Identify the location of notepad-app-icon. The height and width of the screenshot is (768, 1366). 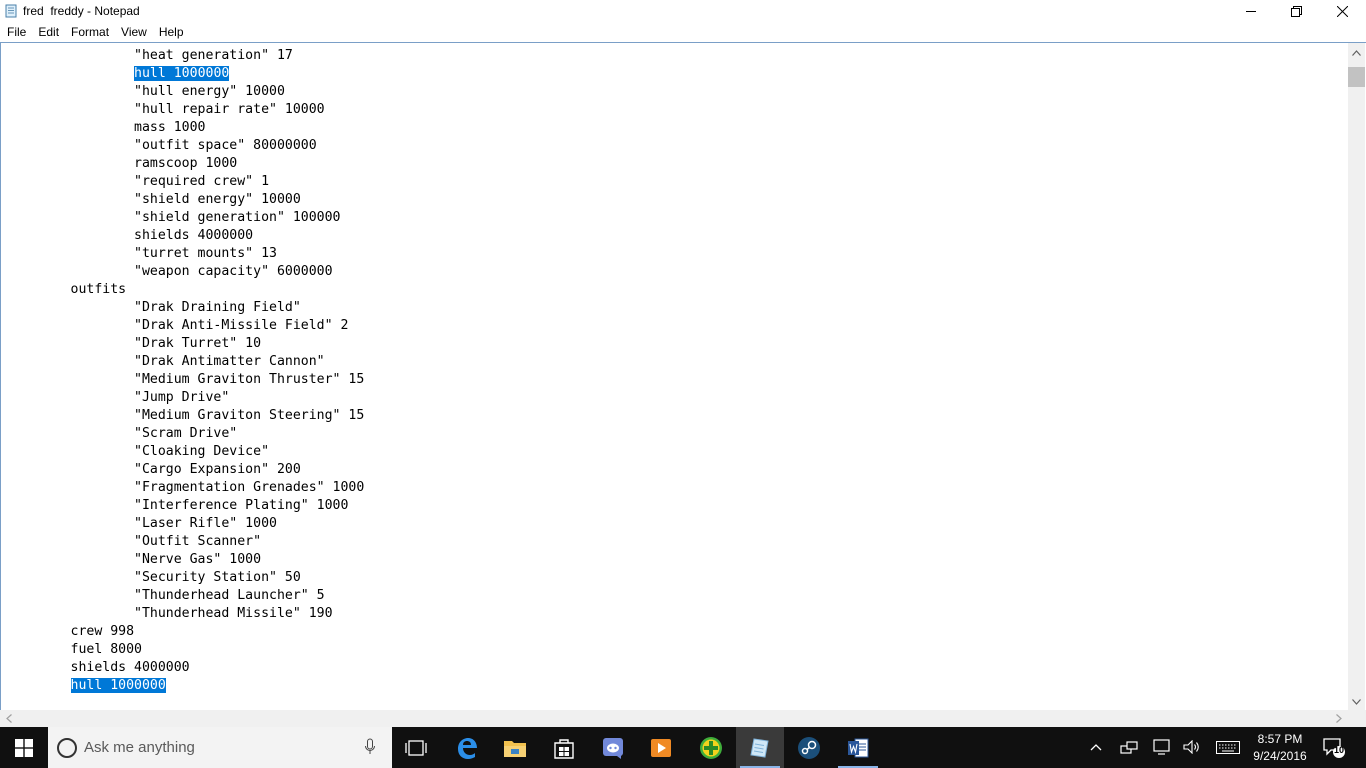
(759, 747).